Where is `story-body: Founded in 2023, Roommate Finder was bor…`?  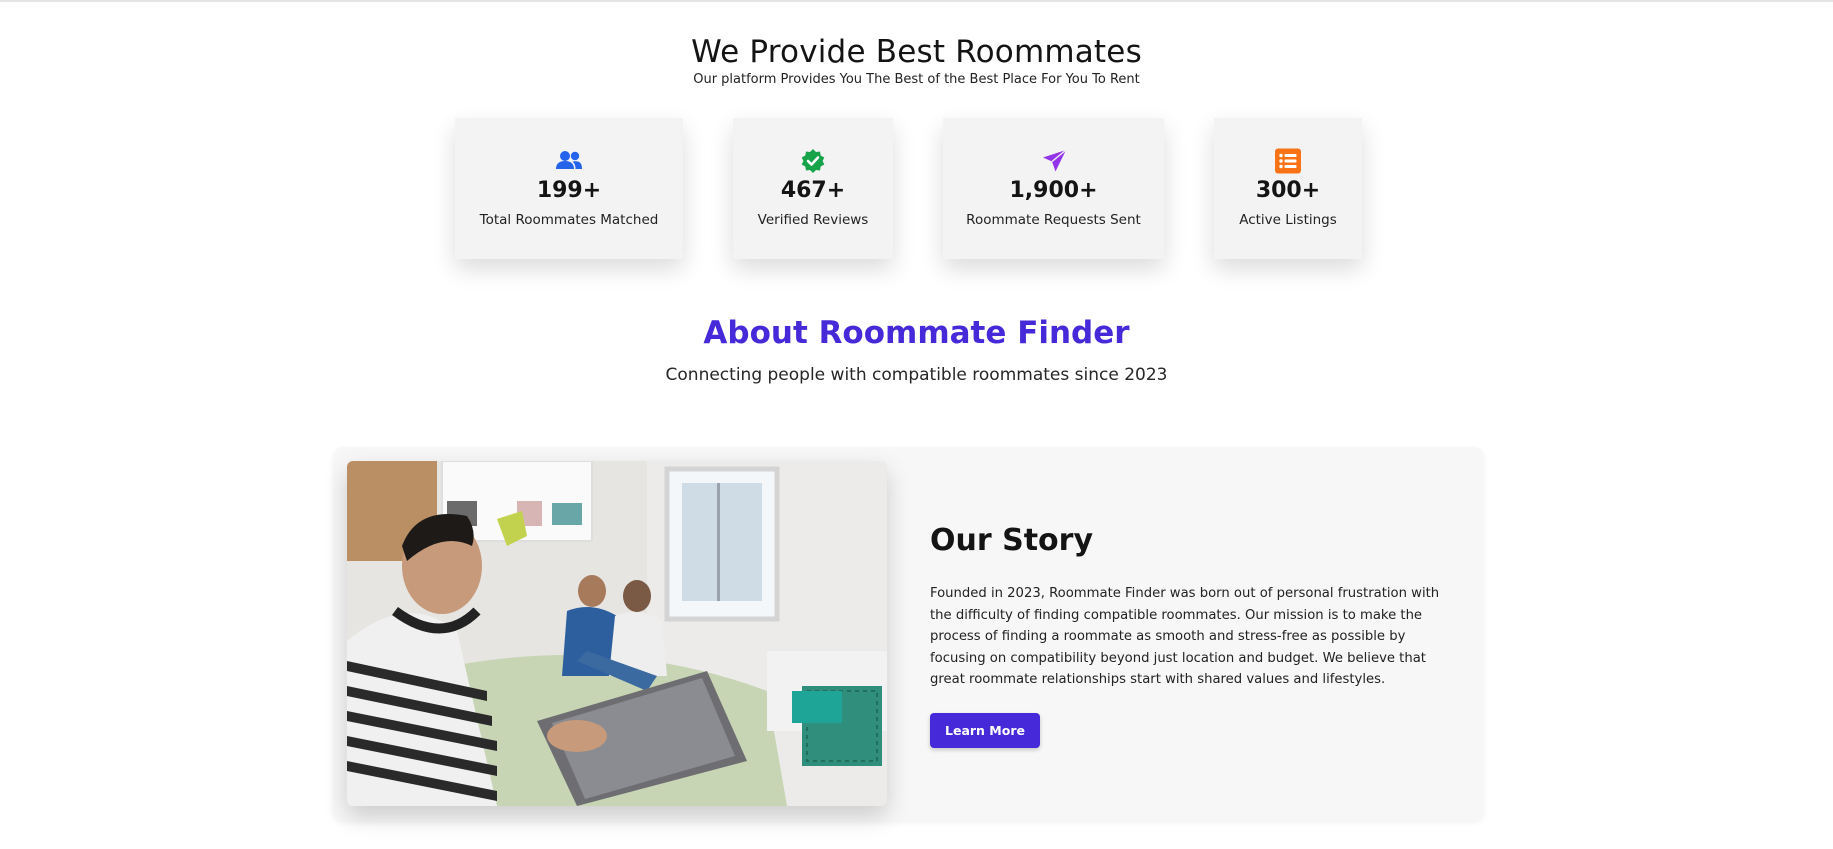 story-body: Founded in 2023, Roommate Finder was bor… is located at coordinates (1185, 636).